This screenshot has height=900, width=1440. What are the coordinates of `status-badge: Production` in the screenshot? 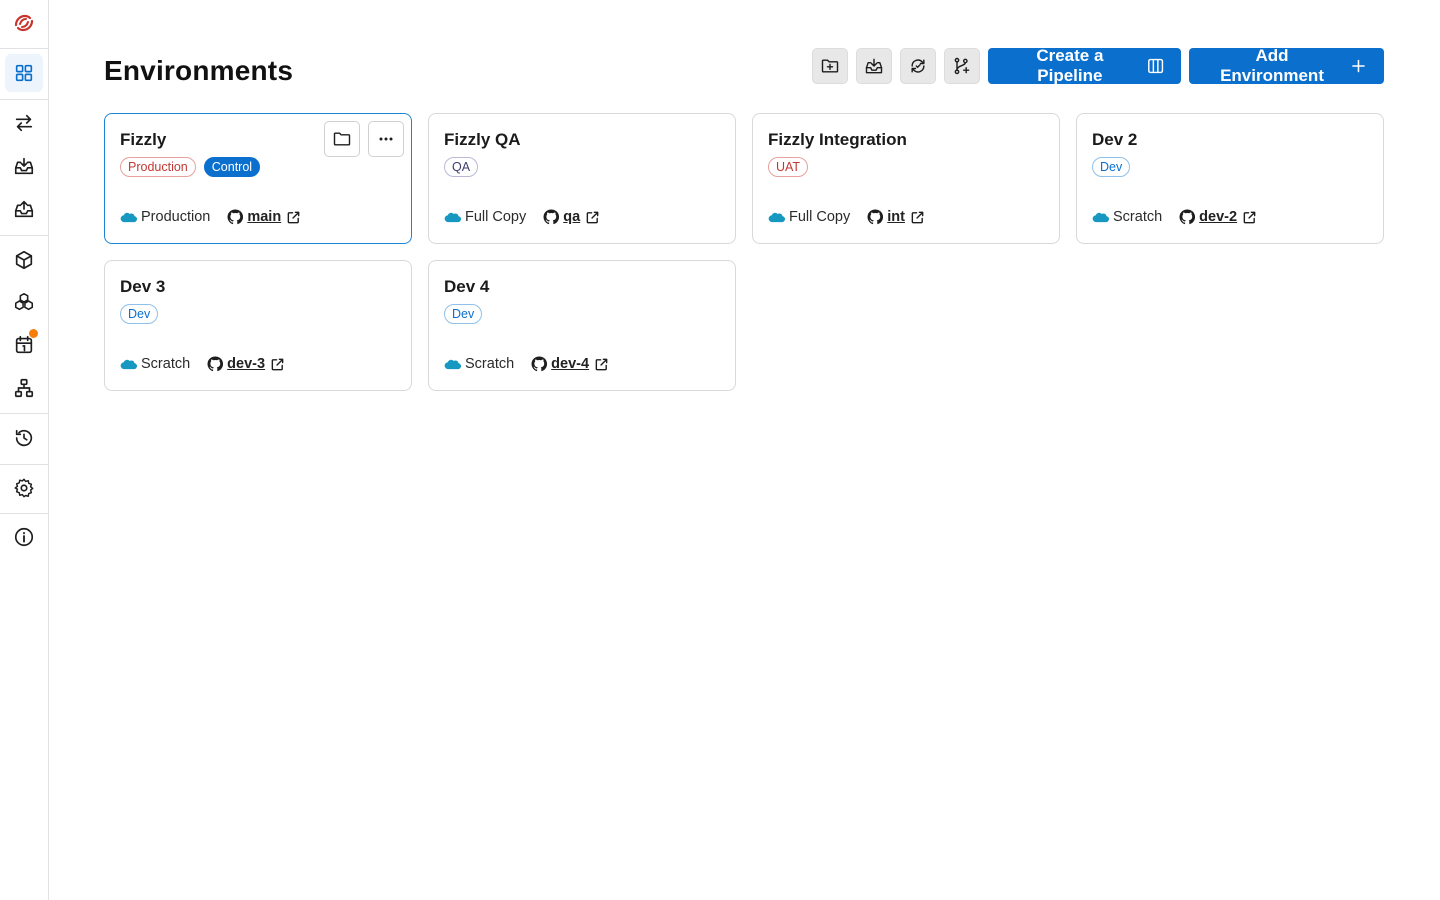 It's located at (158, 167).